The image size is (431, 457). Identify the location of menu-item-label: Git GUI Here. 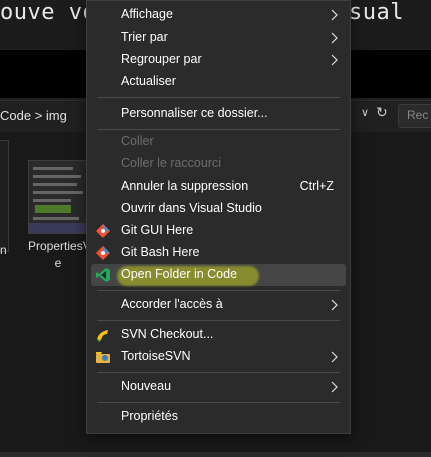
(157, 230).